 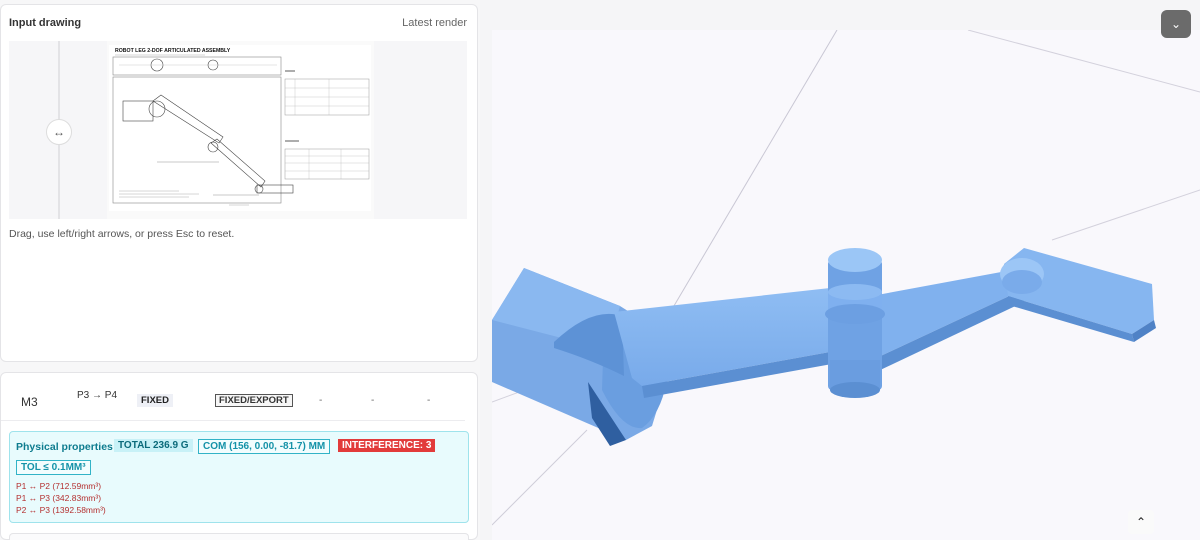 What do you see at coordinates (239, 536) in the screenshot?
I see `next-card-edge` at bounding box center [239, 536].